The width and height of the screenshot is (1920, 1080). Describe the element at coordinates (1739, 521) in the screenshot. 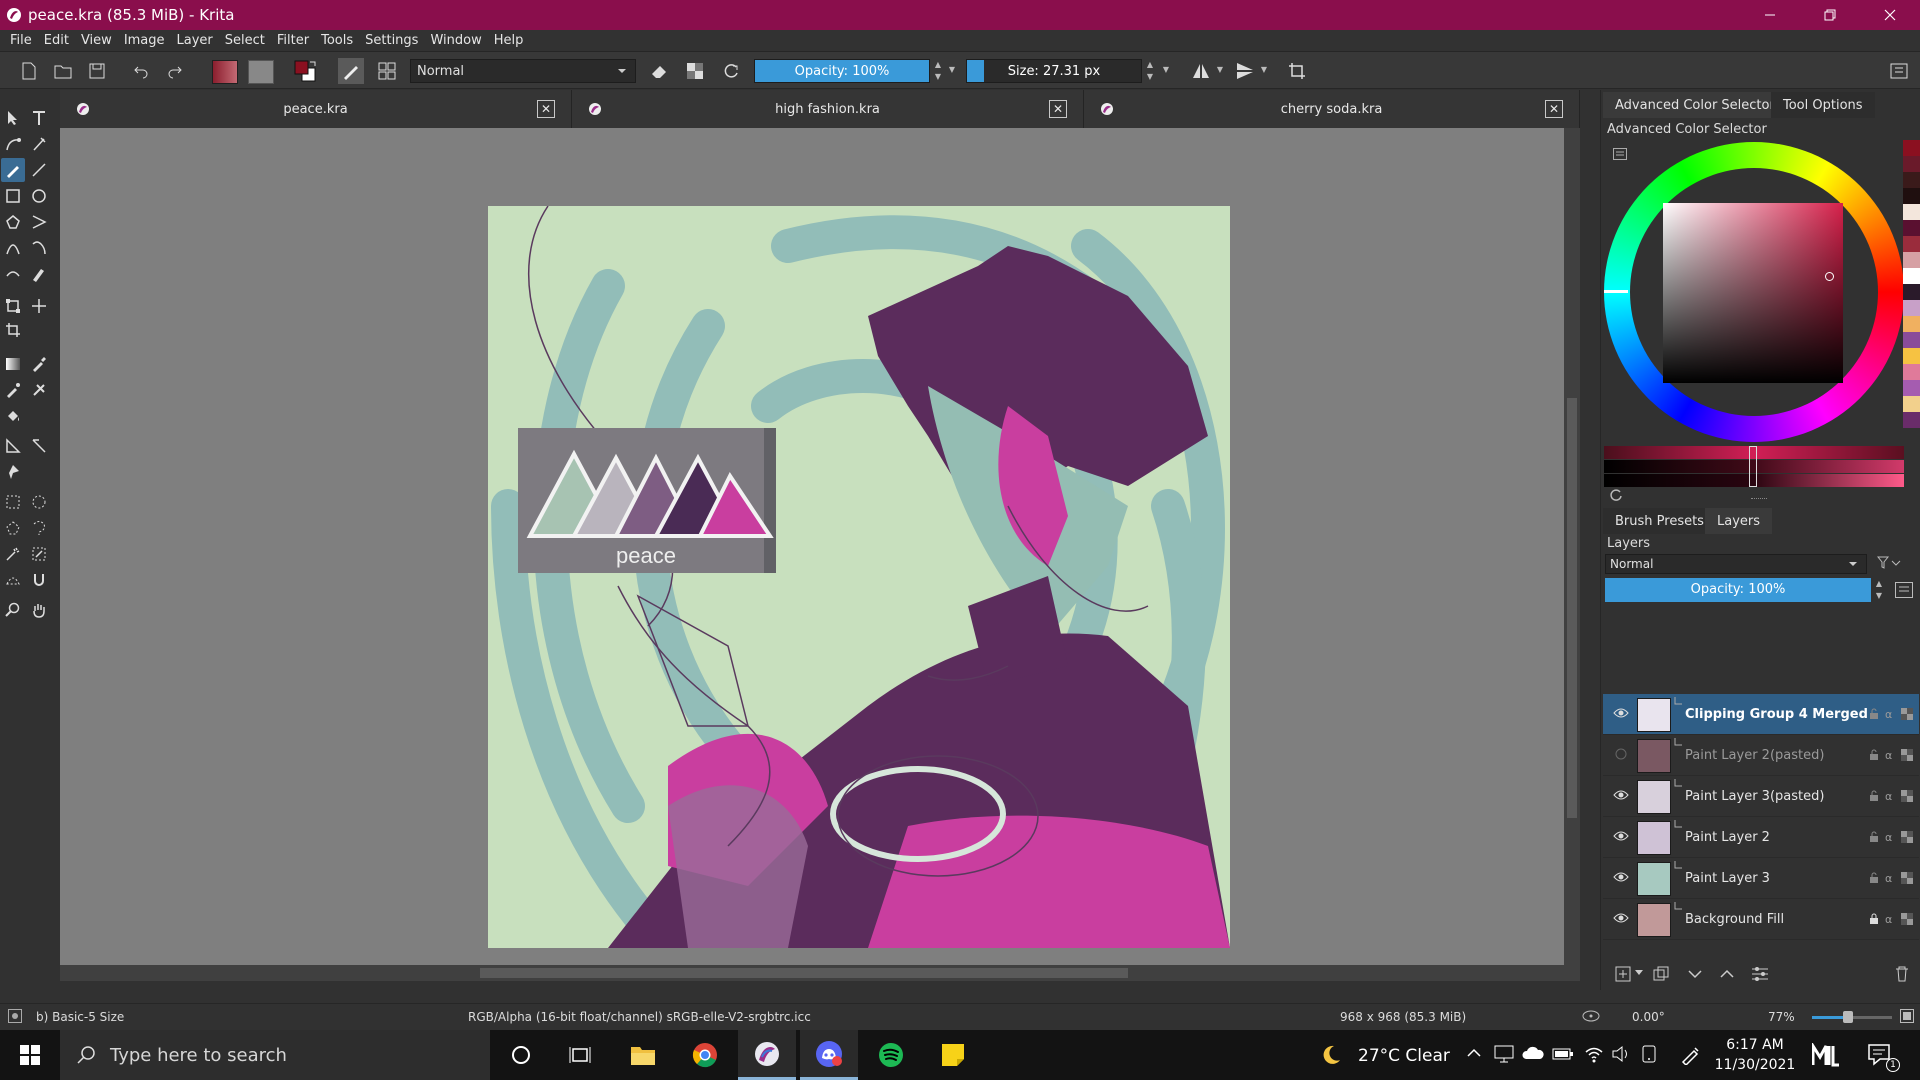

I see `tab-layers: Layers` at that location.